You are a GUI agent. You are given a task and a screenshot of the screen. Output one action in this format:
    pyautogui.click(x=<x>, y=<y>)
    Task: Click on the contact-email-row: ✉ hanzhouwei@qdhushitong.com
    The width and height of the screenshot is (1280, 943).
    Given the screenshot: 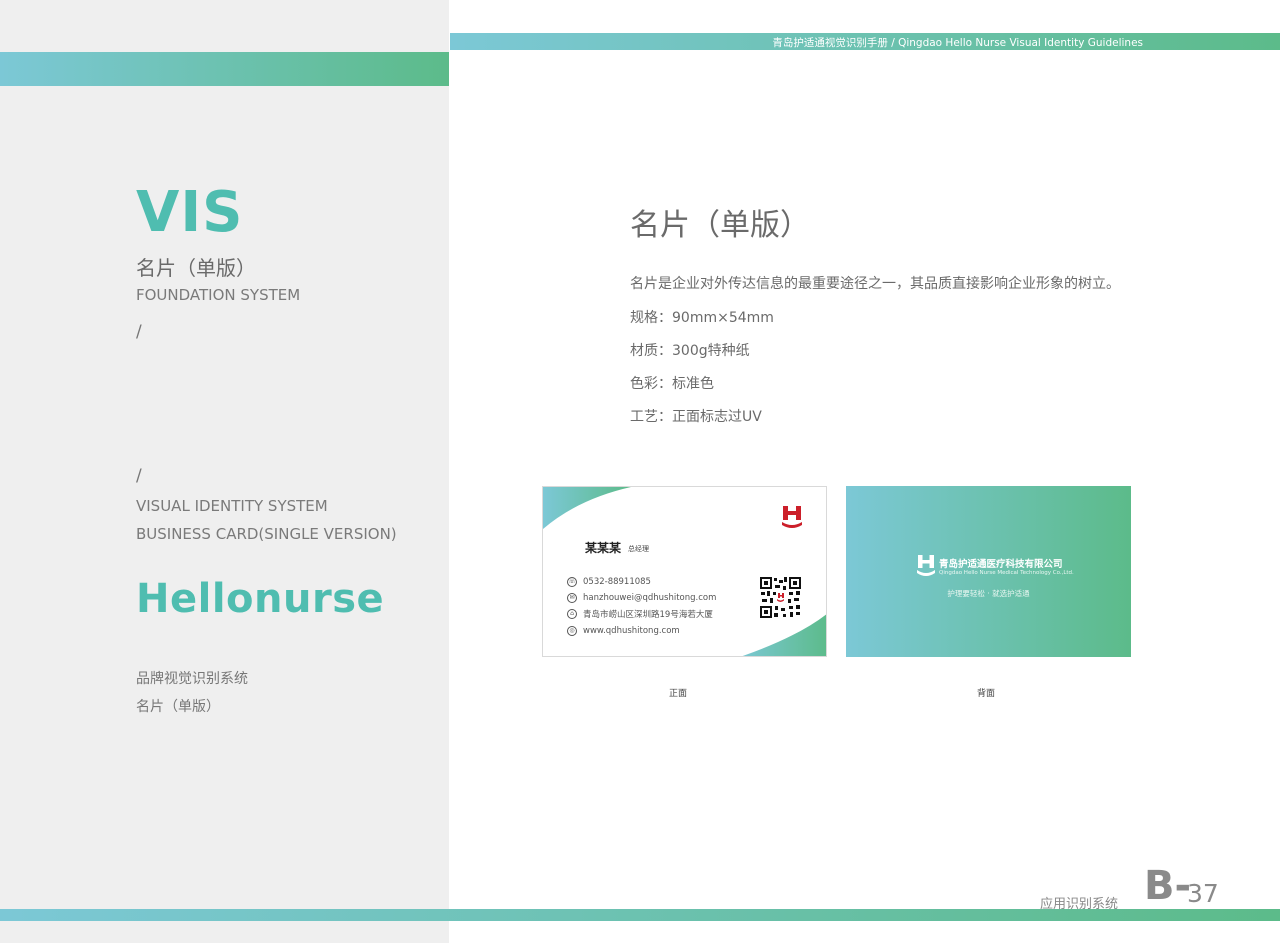 What is the action you would take?
    pyautogui.click(x=641, y=598)
    